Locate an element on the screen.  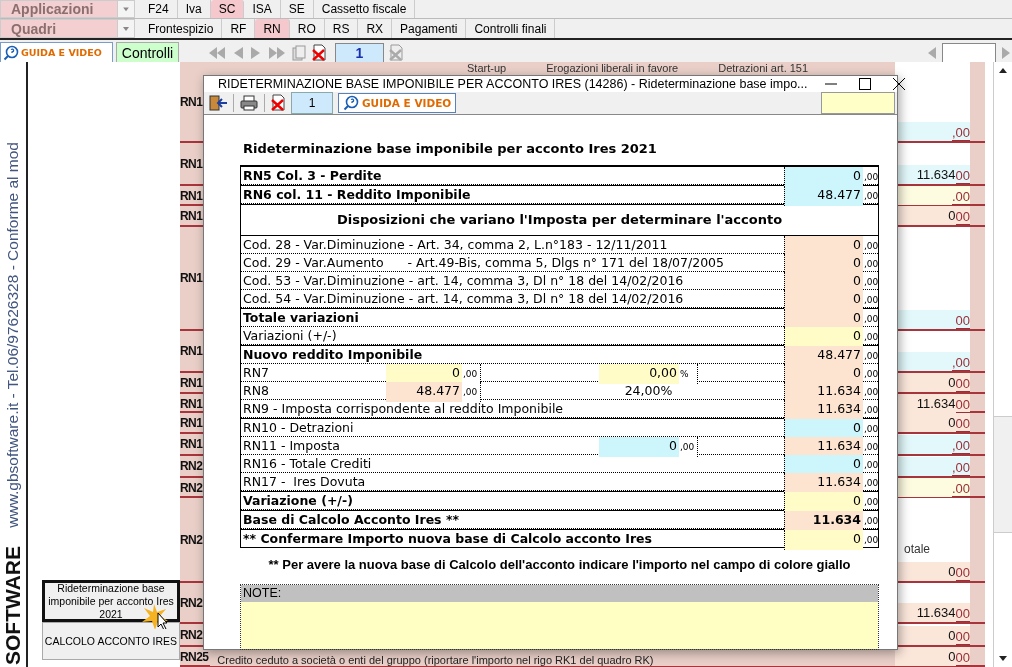
tab: Pagamenti is located at coordinates (429, 28).